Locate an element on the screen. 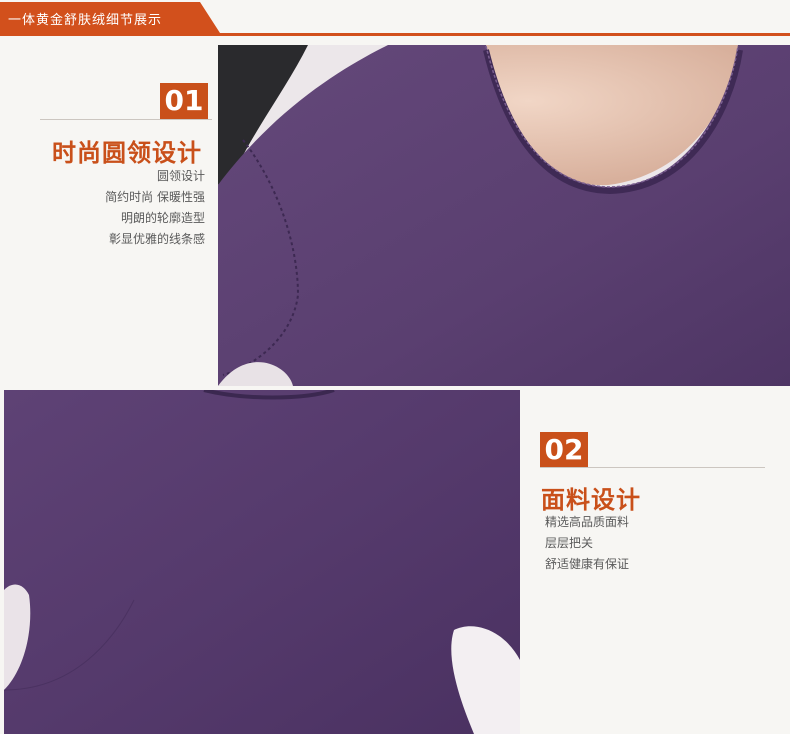 The image size is (790, 734). section1-line: 明朗的轮廓造型 is located at coordinates (162, 218).